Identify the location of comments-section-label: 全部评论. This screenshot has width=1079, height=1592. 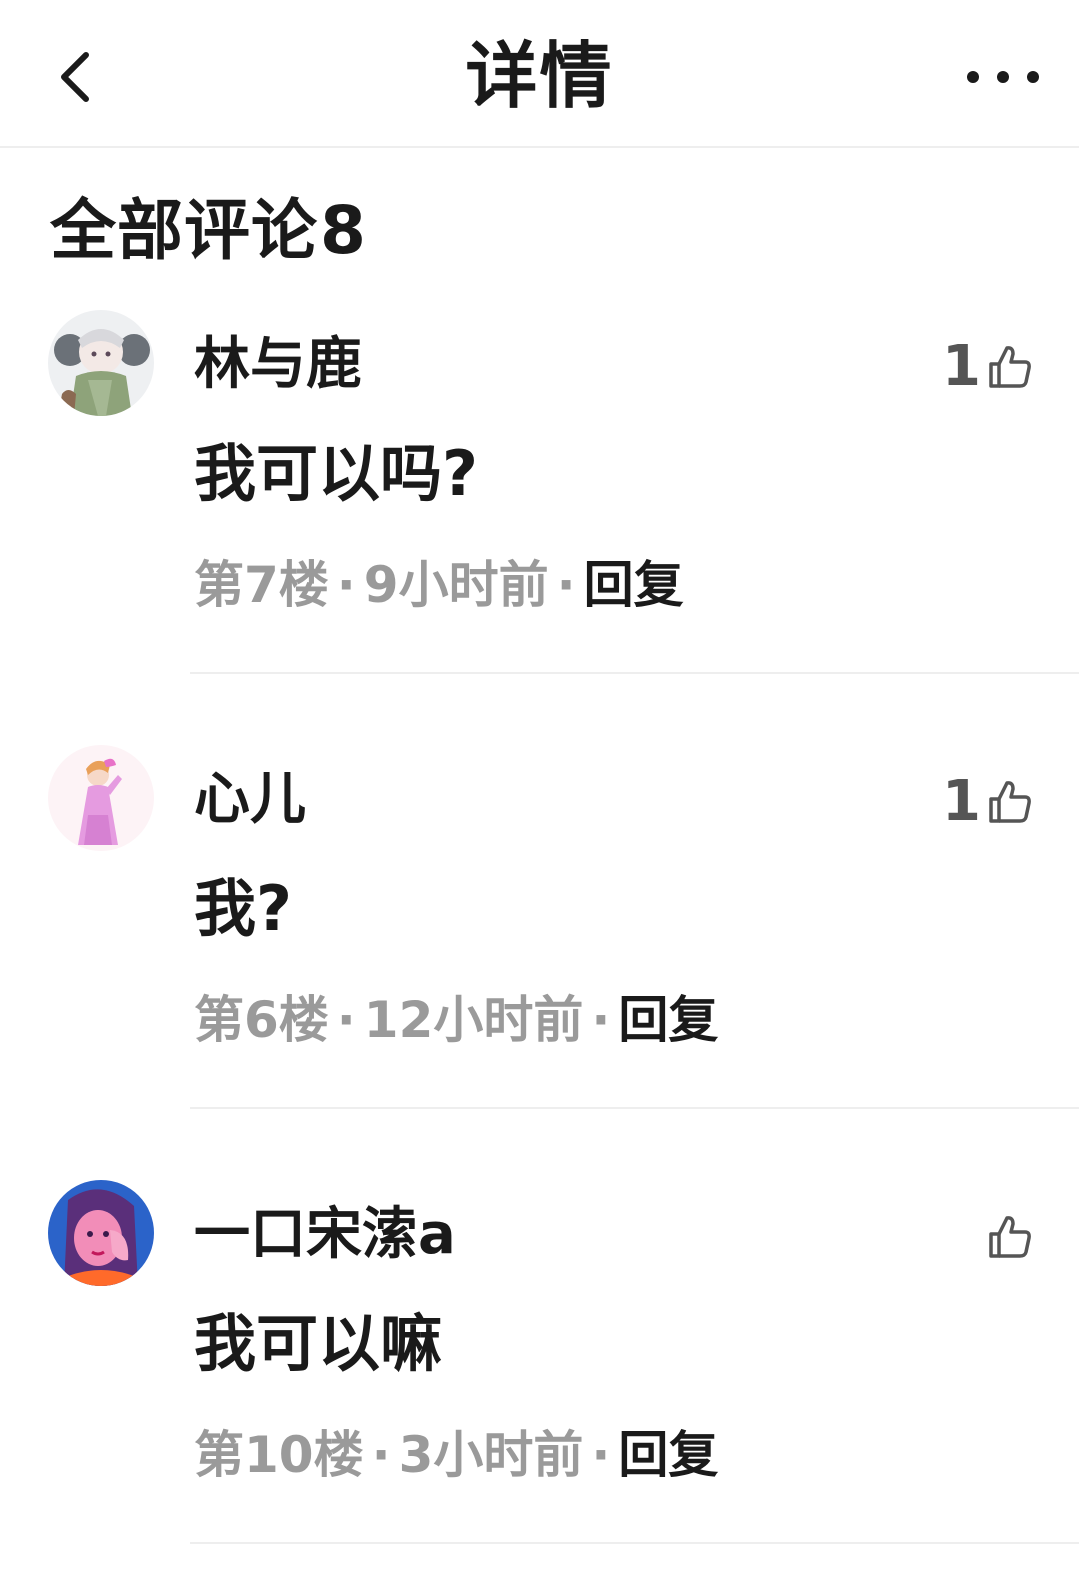
(184, 230).